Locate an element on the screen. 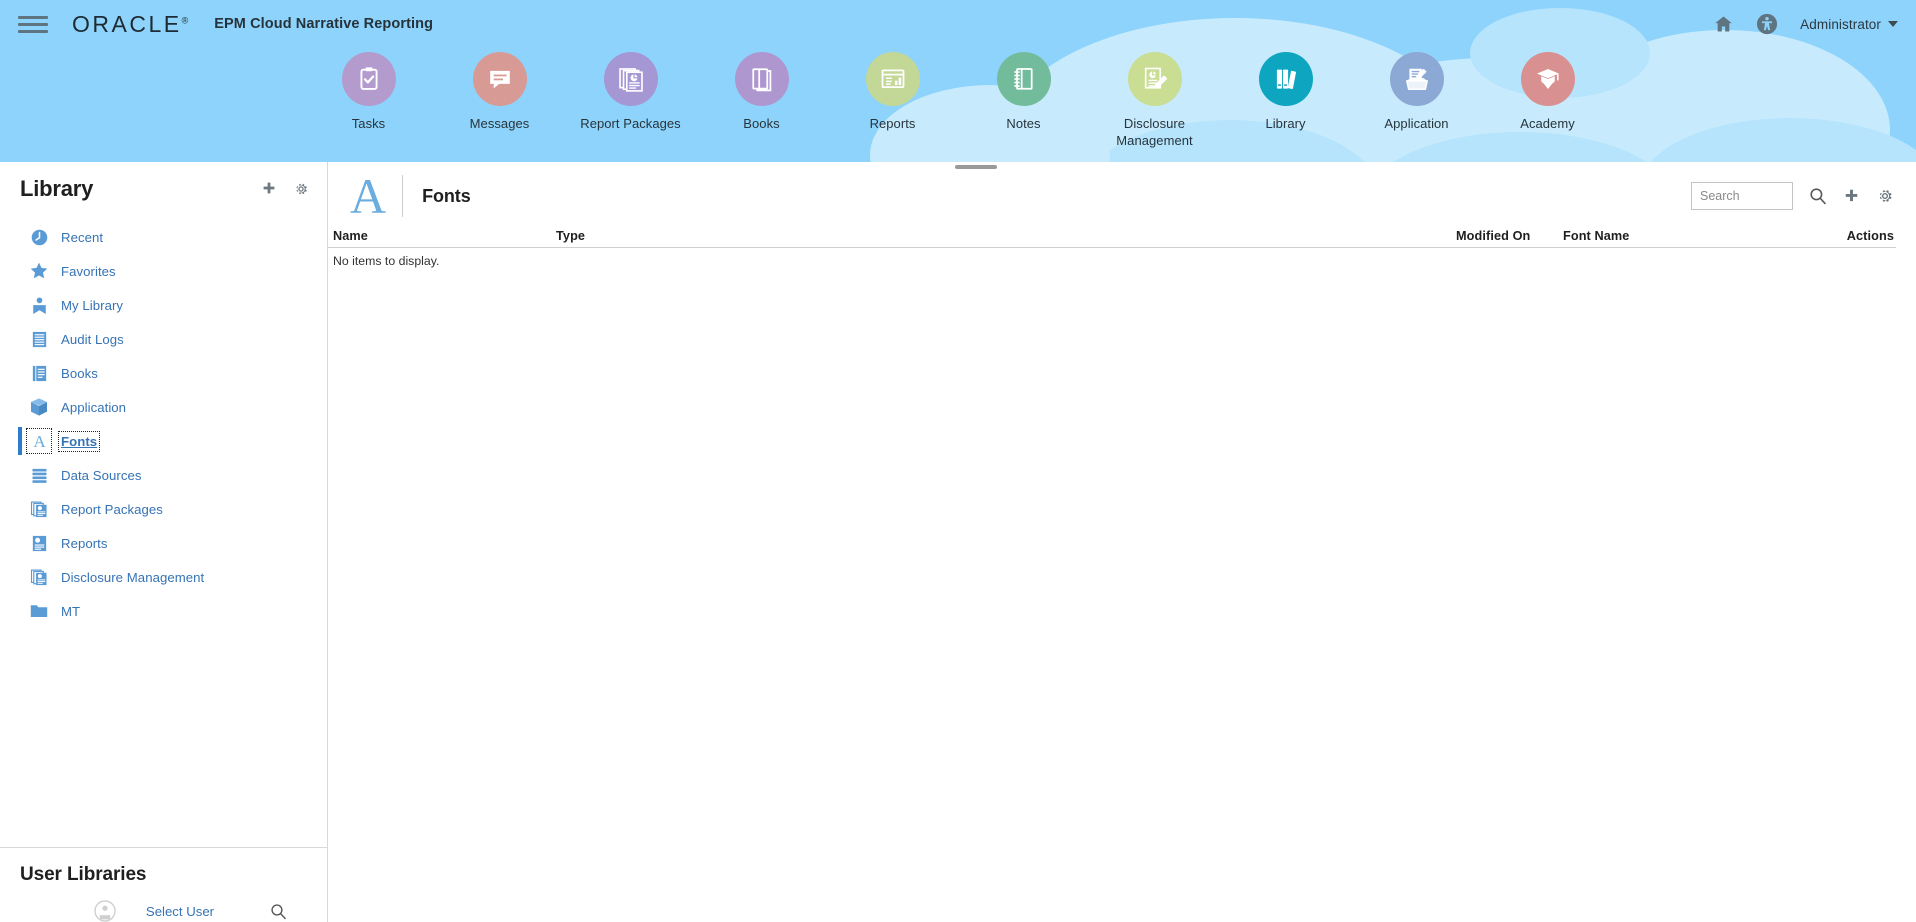 This screenshot has height=922, width=1916. springboard-item-library: Library is located at coordinates (1285, 92).